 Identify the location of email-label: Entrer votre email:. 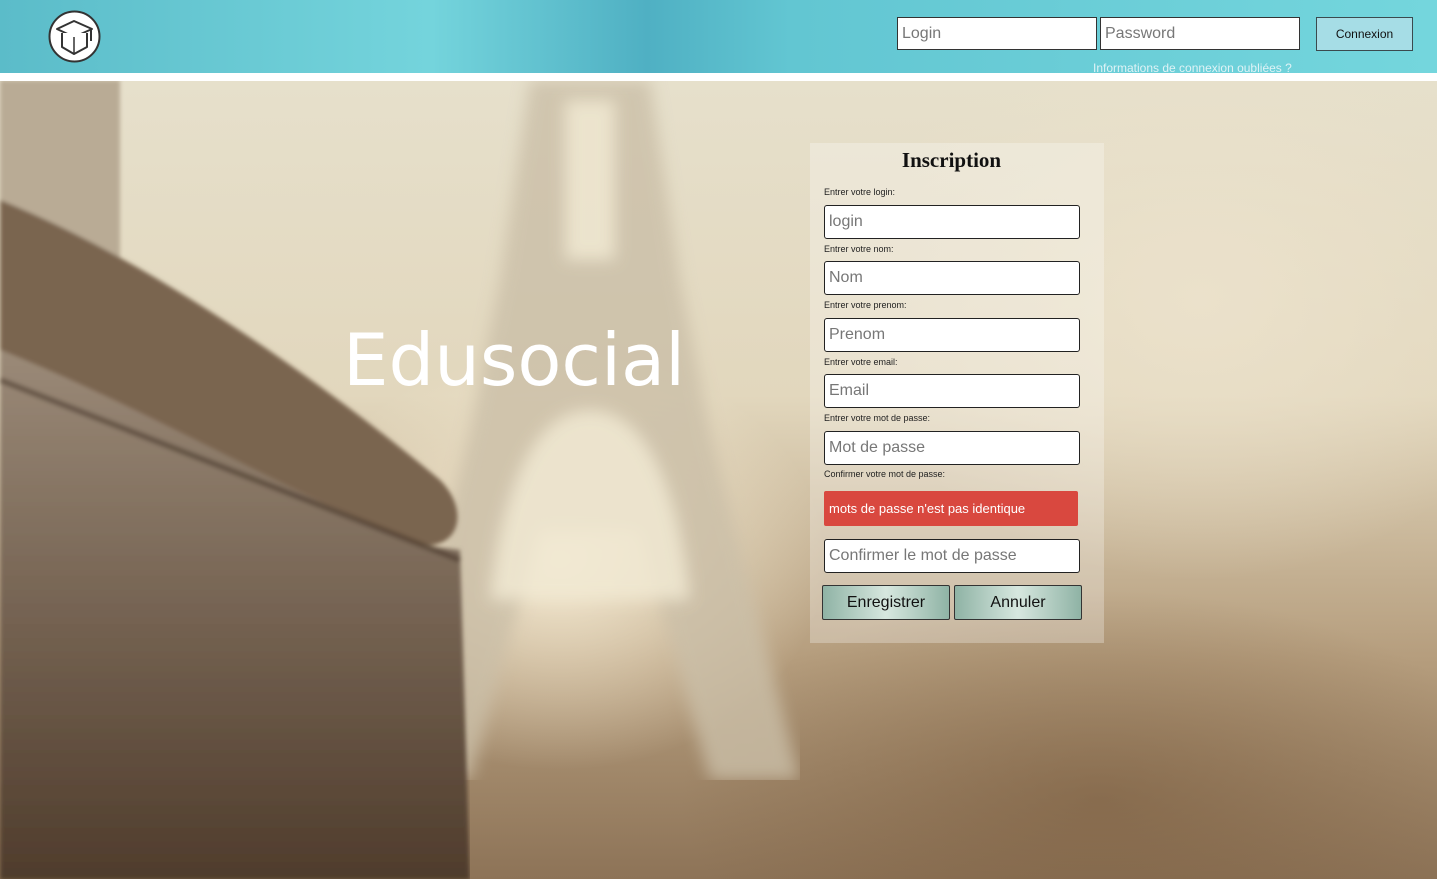
(861, 362).